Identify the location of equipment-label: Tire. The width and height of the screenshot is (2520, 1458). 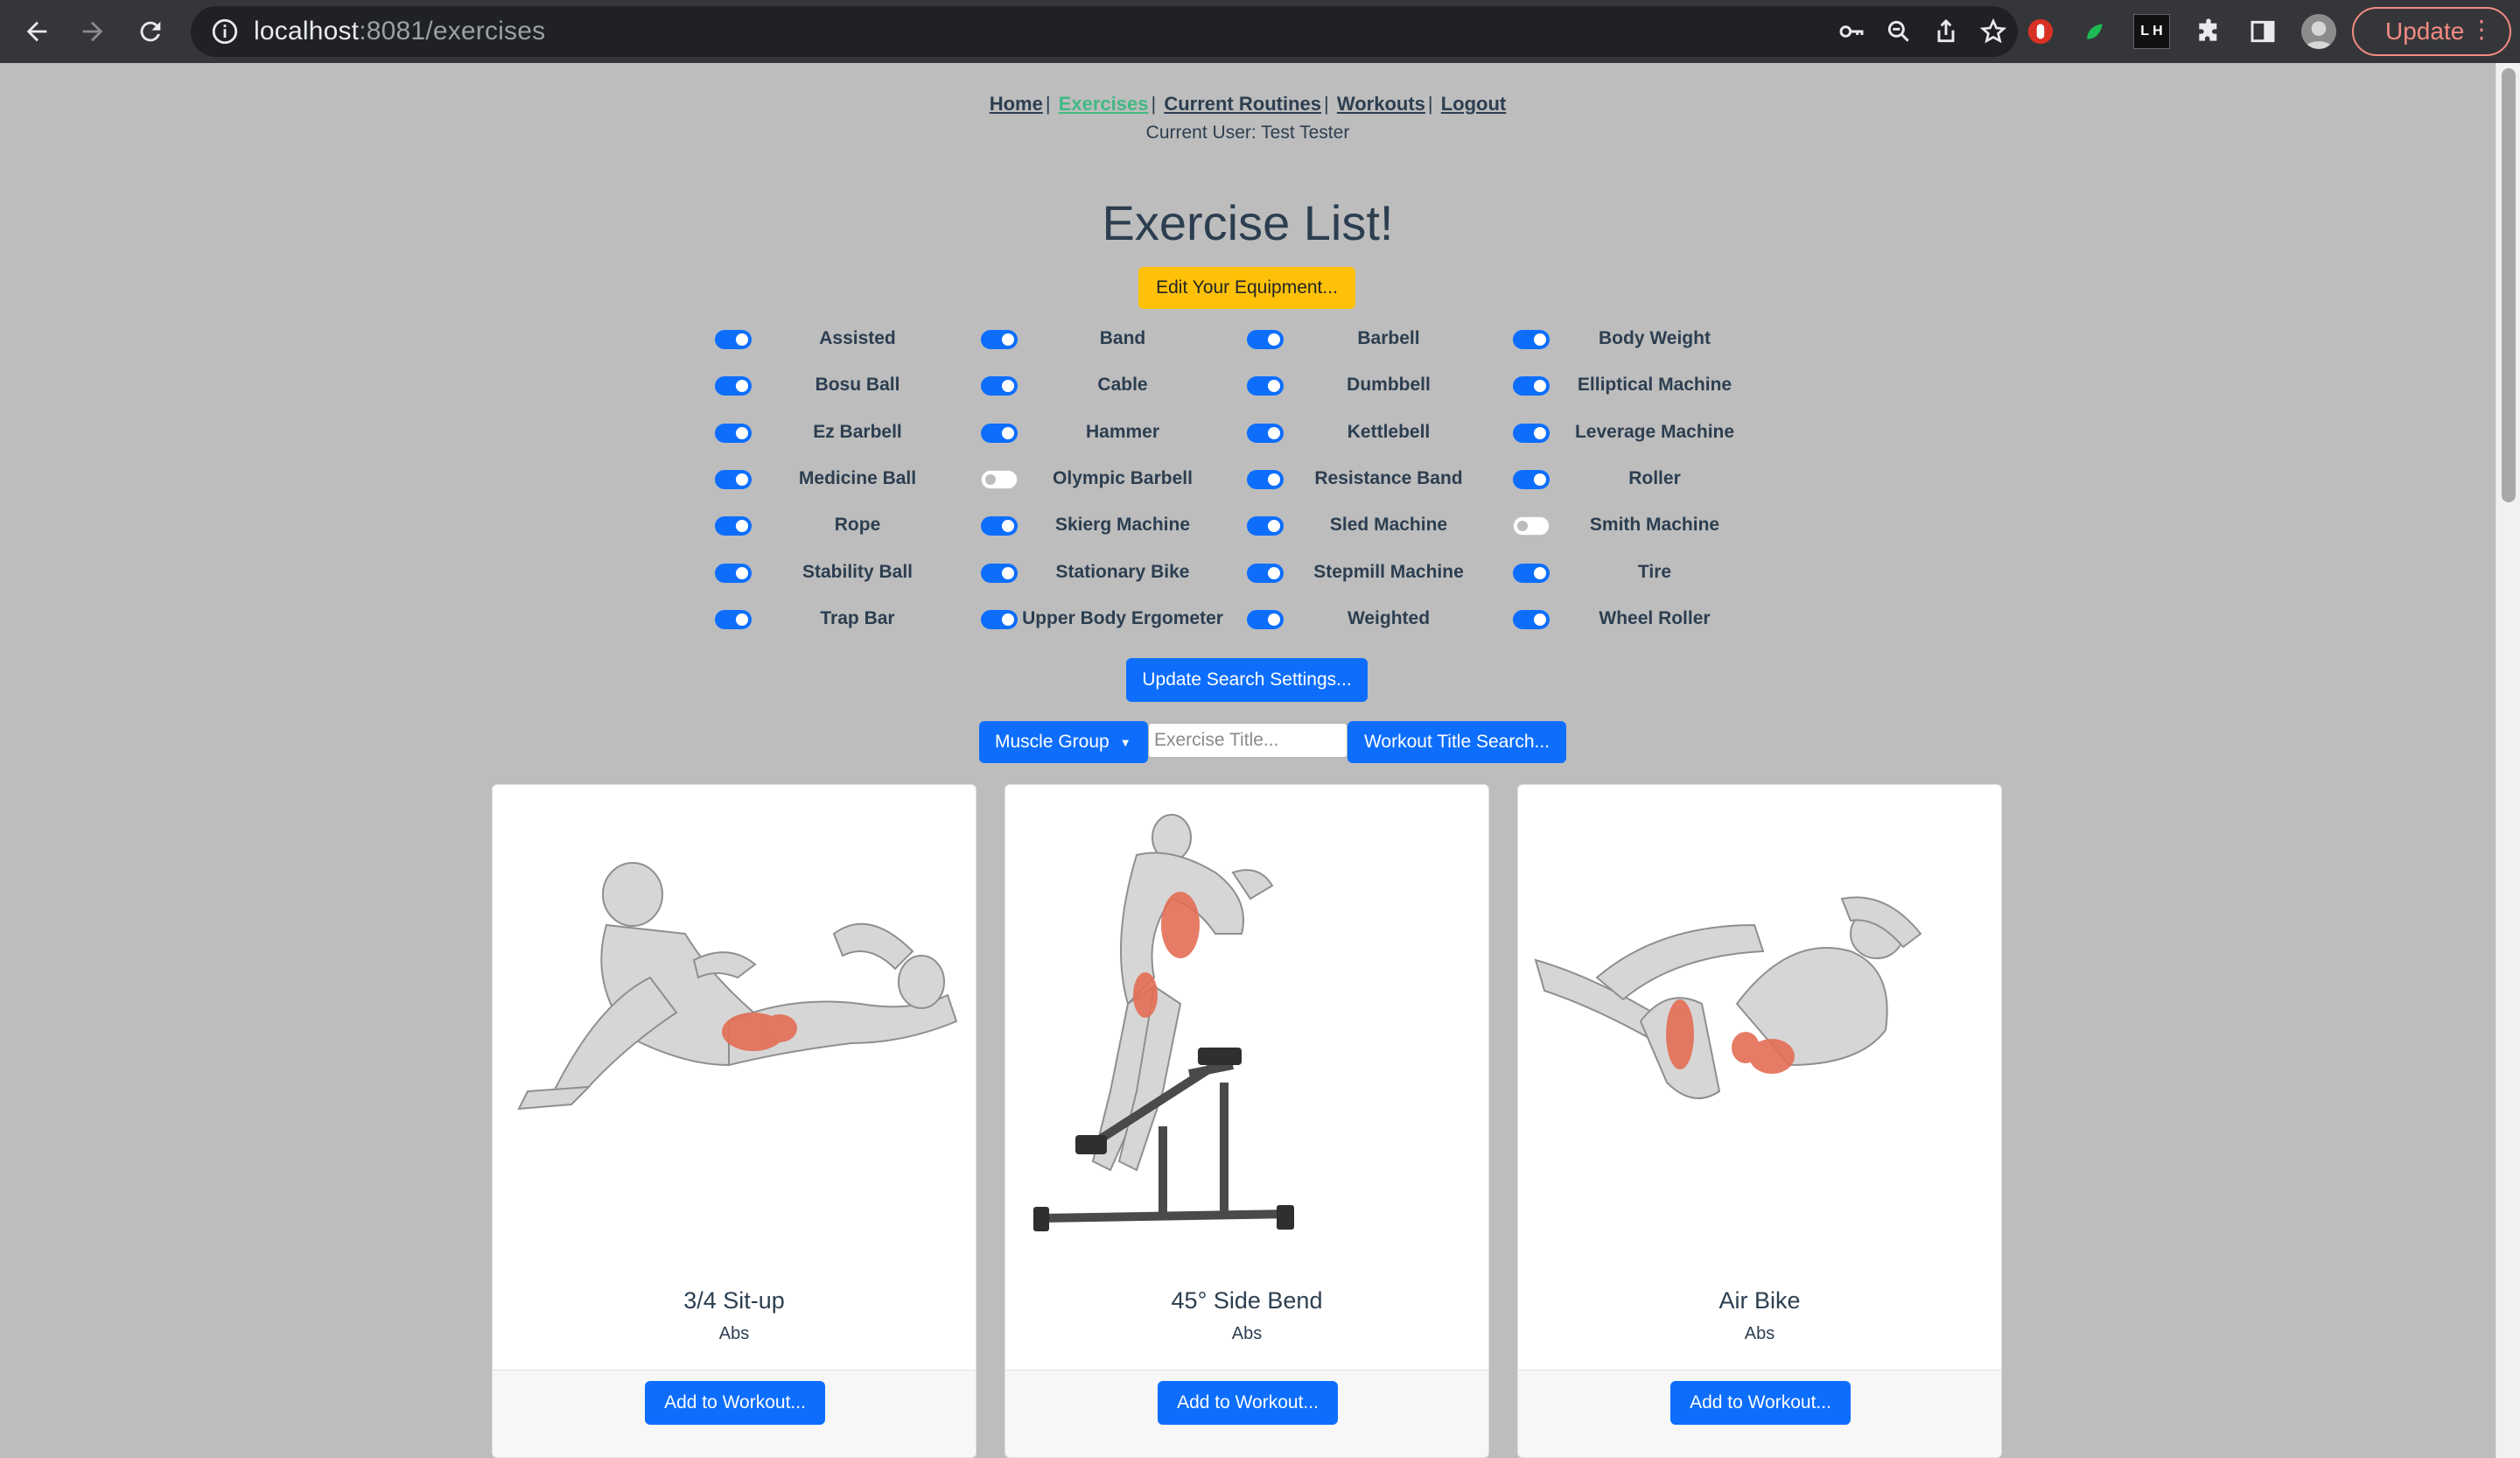
(1654, 572).